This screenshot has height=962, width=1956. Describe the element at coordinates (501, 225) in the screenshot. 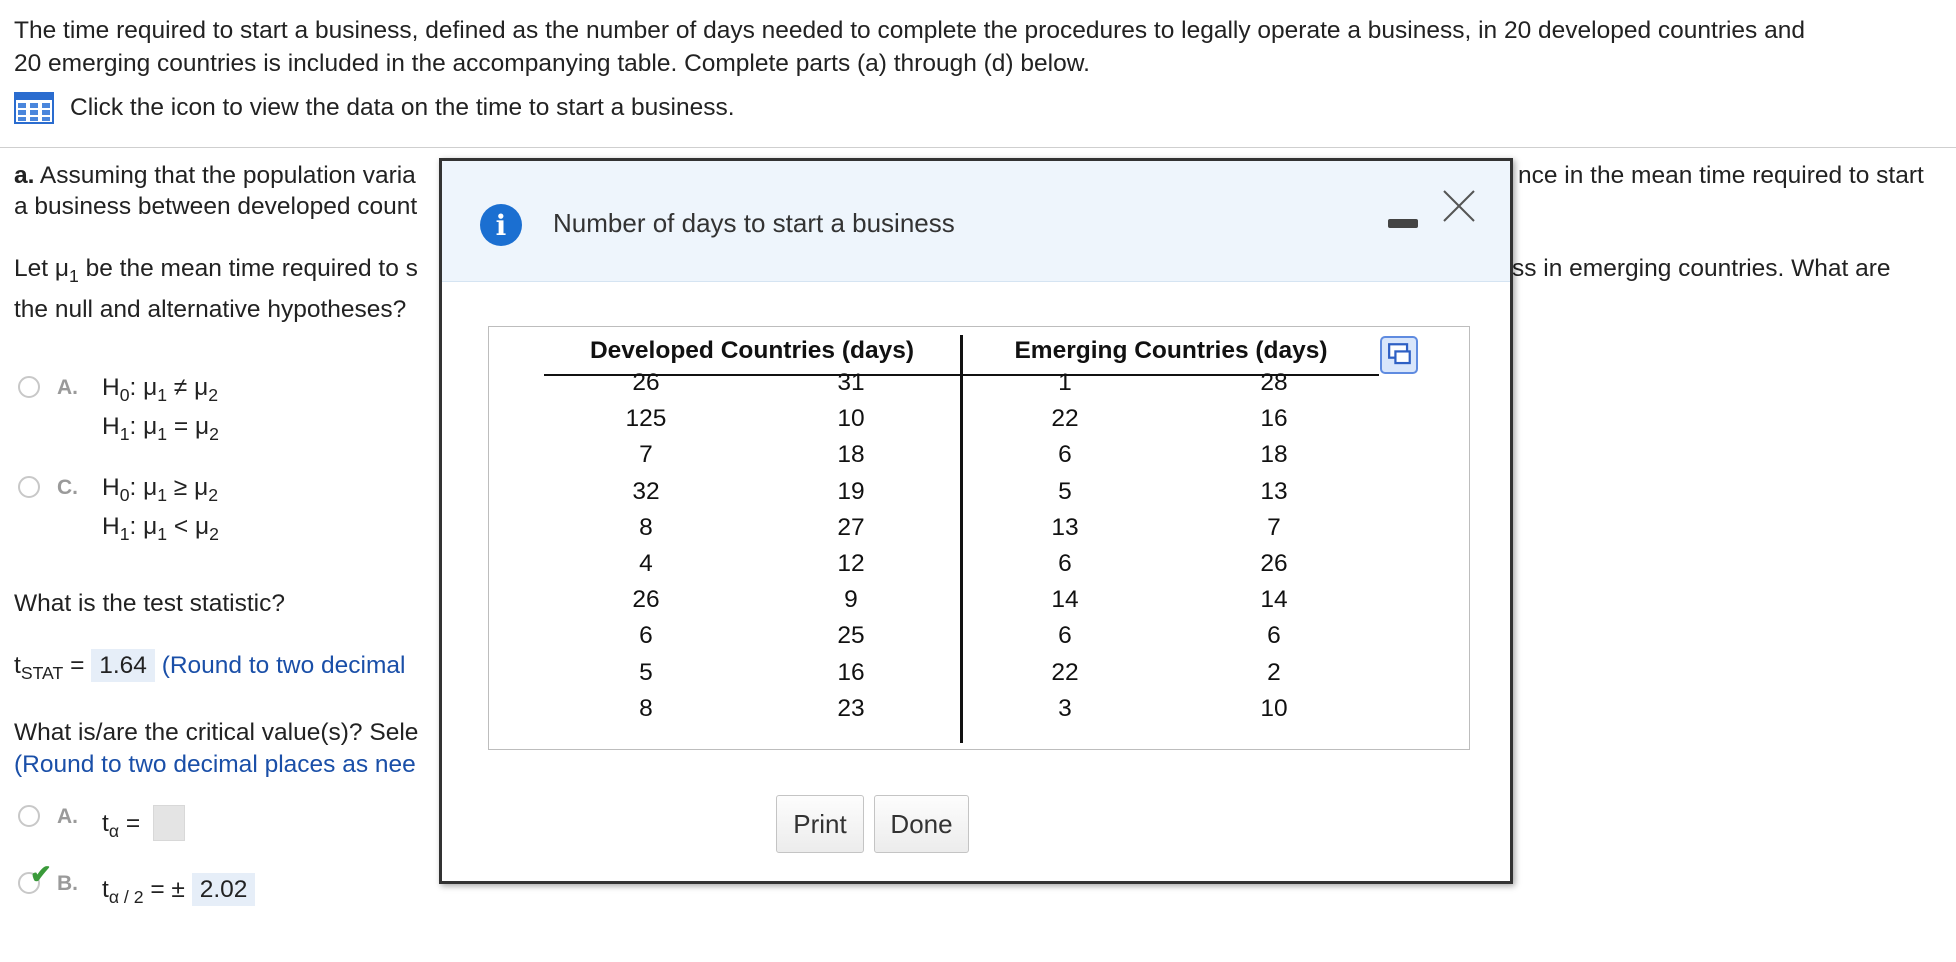

I see `info-icon: i` at that location.